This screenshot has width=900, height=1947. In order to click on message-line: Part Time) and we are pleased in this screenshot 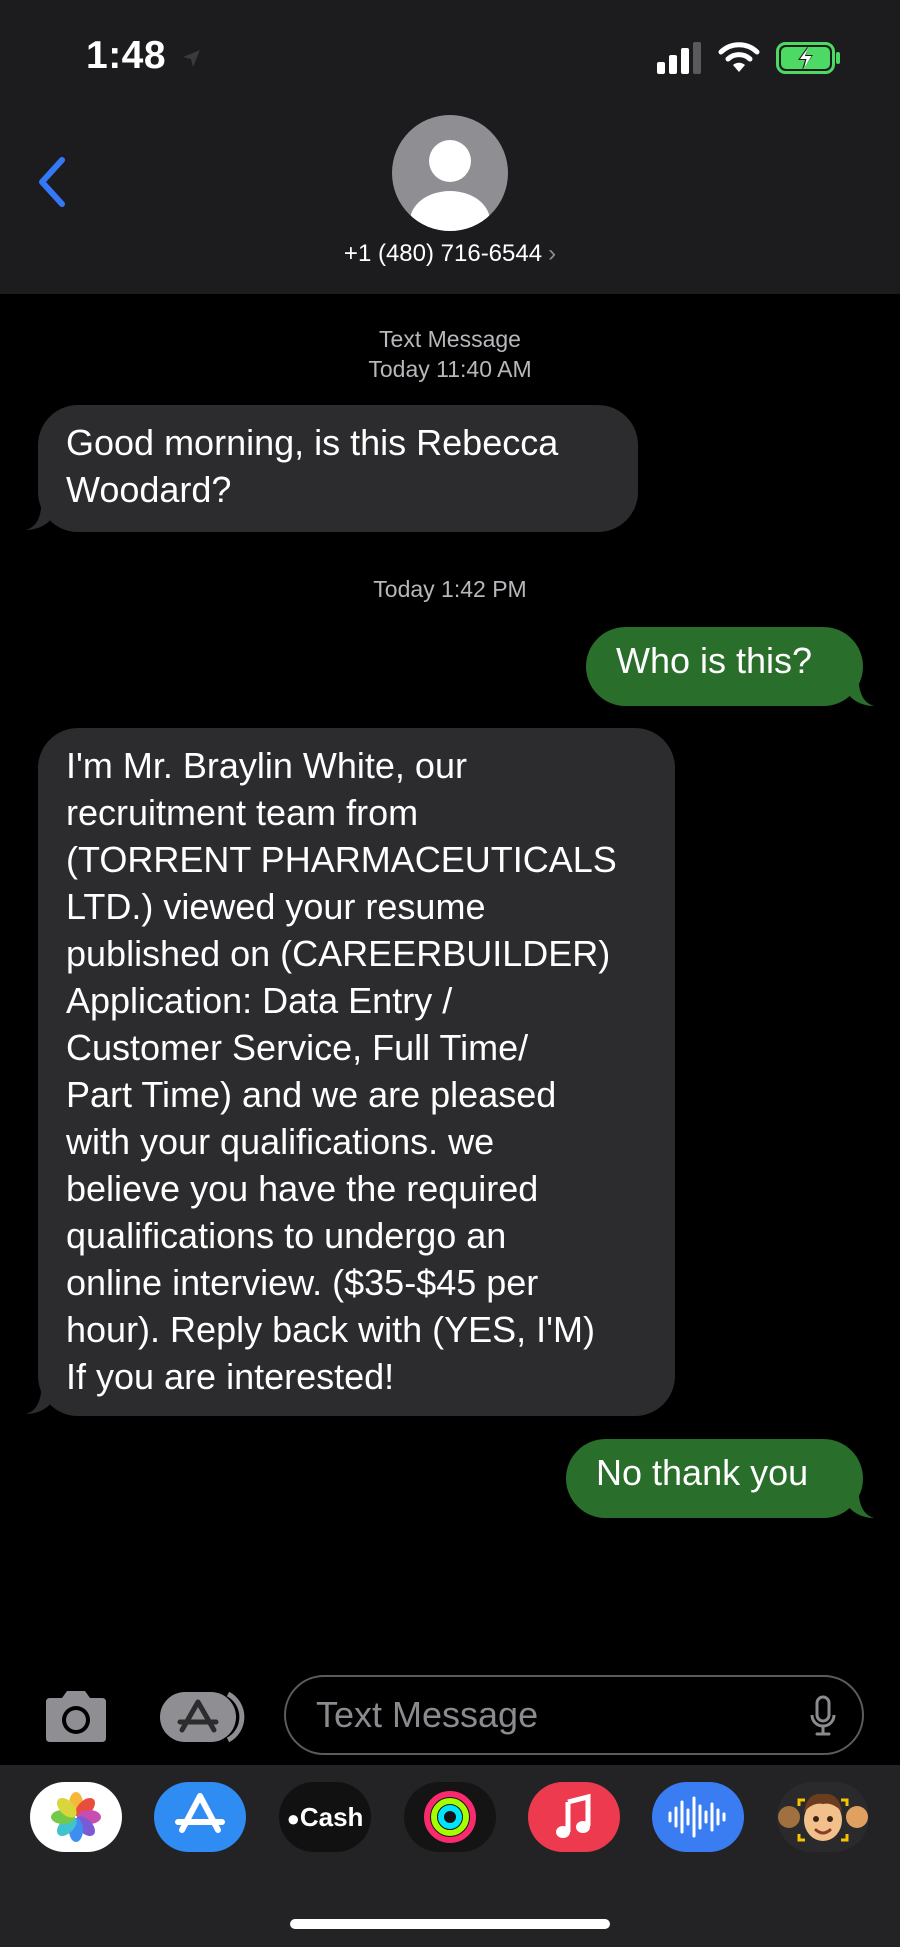, I will do `click(311, 1094)`.